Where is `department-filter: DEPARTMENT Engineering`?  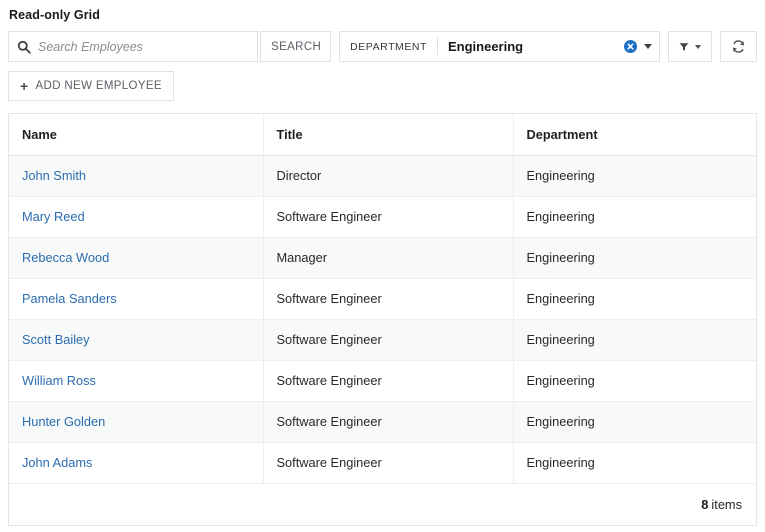 department-filter: DEPARTMENT Engineering is located at coordinates (499, 46).